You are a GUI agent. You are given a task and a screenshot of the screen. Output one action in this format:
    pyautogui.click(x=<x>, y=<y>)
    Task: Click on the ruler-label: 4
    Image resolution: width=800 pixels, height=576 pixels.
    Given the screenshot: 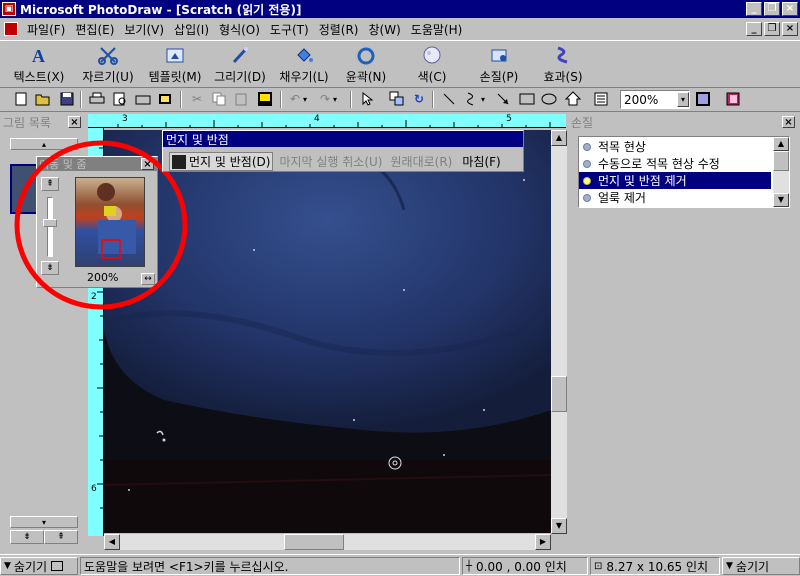 What is the action you would take?
    pyautogui.click(x=317, y=119)
    